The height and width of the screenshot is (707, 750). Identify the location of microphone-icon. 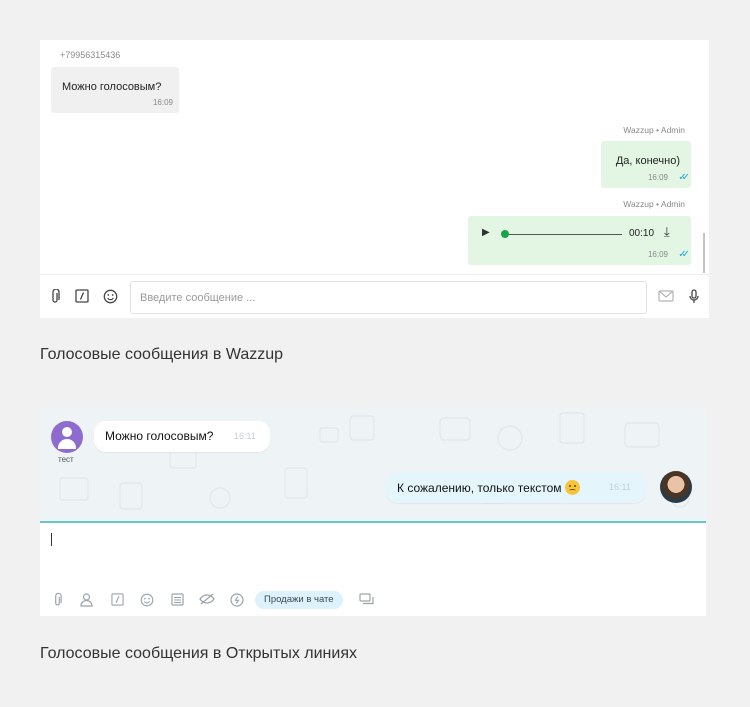
(694, 297).